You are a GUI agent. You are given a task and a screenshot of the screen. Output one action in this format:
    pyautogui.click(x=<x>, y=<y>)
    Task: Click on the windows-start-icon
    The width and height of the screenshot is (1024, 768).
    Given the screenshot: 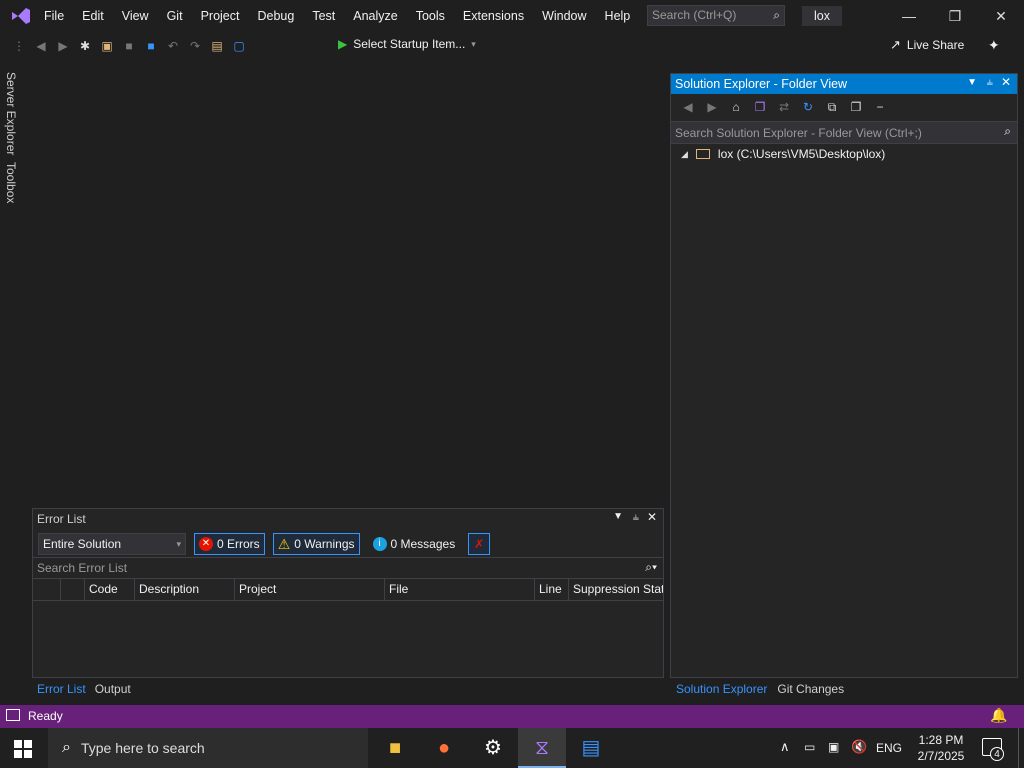 What is the action you would take?
    pyautogui.click(x=23, y=749)
    